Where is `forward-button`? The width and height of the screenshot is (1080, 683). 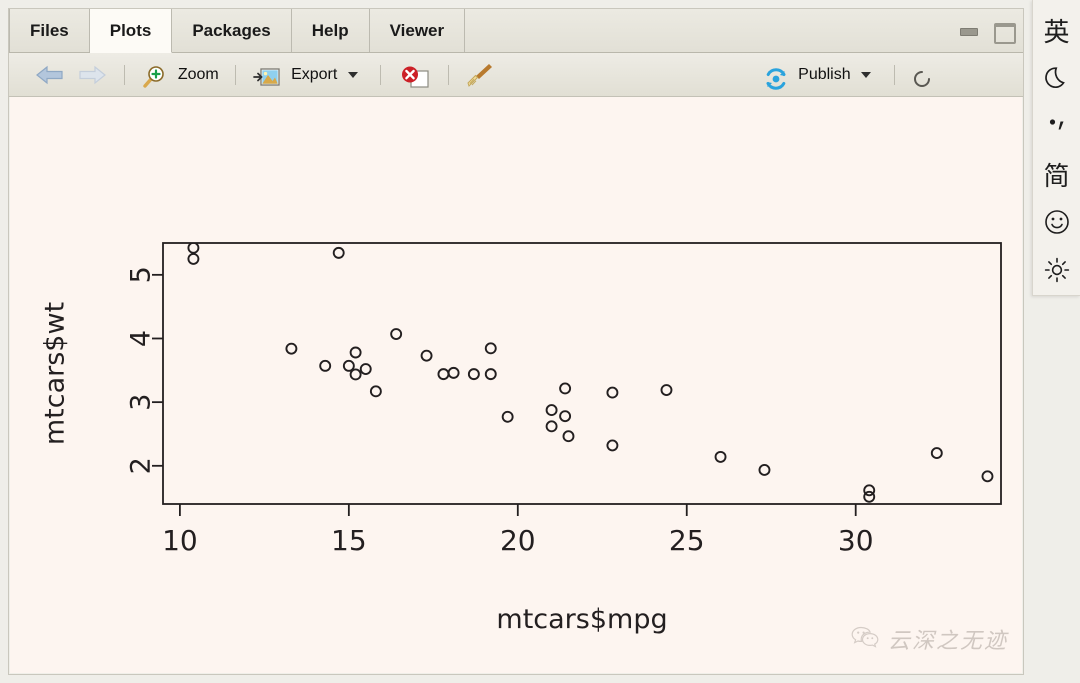
forward-button is located at coordinates (92, 75).